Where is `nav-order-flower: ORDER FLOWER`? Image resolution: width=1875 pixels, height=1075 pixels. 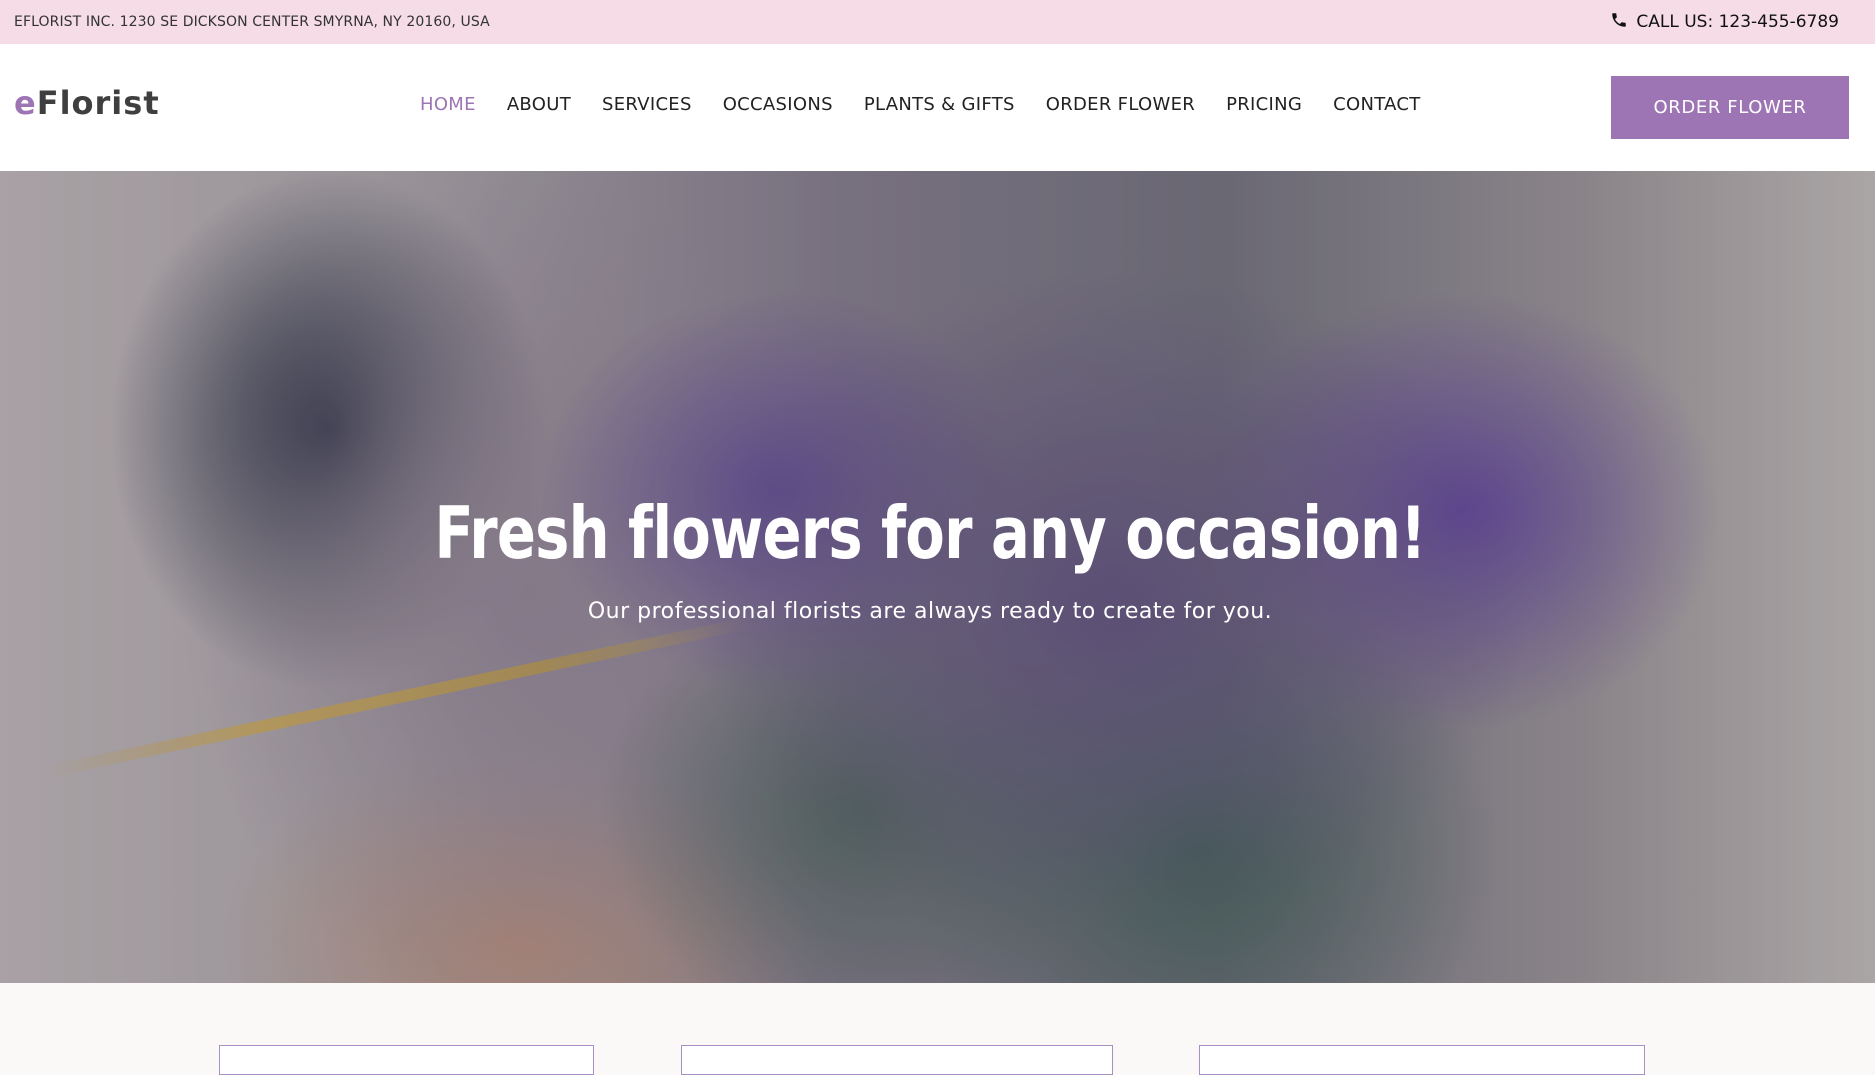
nav-order-flower: ORDER FLOWER is located at coordinates (1120, 104).